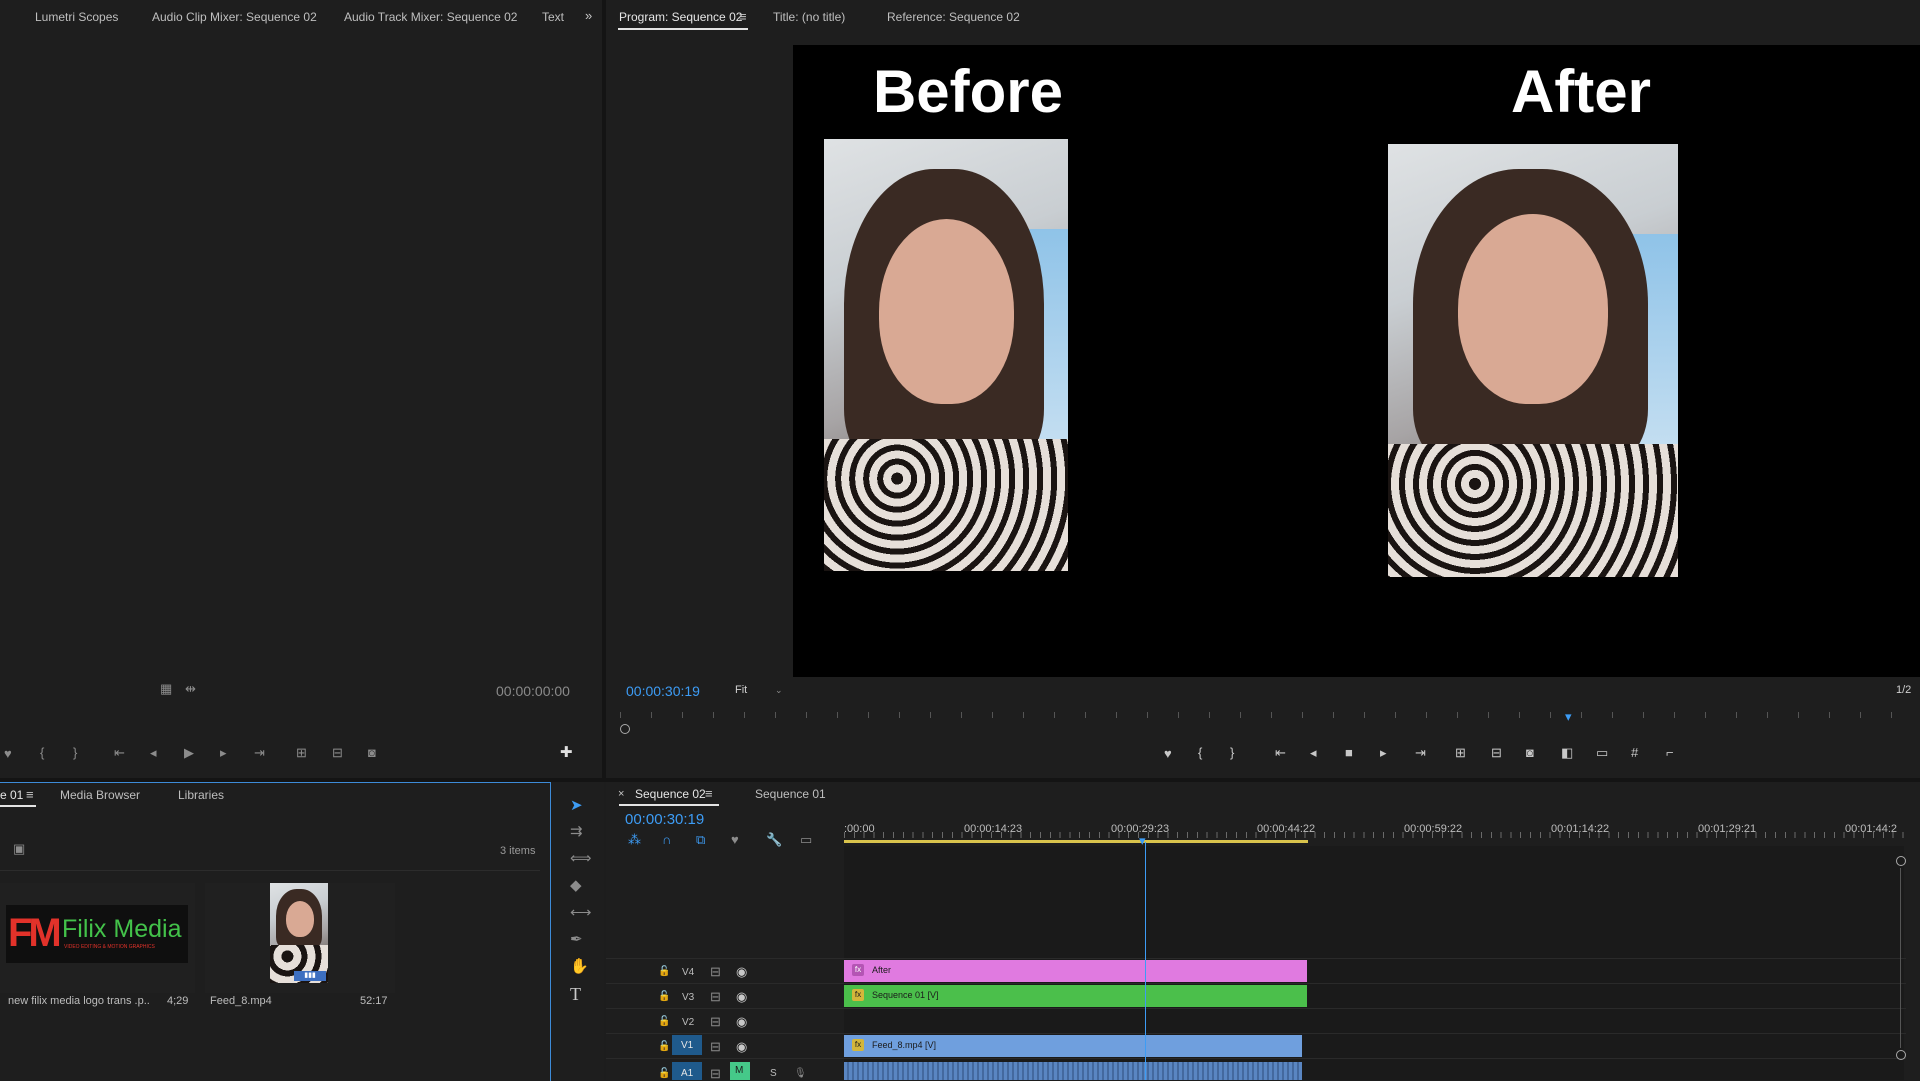 This screenshot has width=1920, height=1081. What do you see at coordinates (301, 753) in the screenshot?
I see `insert-icon: ⊞` at bounding box center [301, 753].